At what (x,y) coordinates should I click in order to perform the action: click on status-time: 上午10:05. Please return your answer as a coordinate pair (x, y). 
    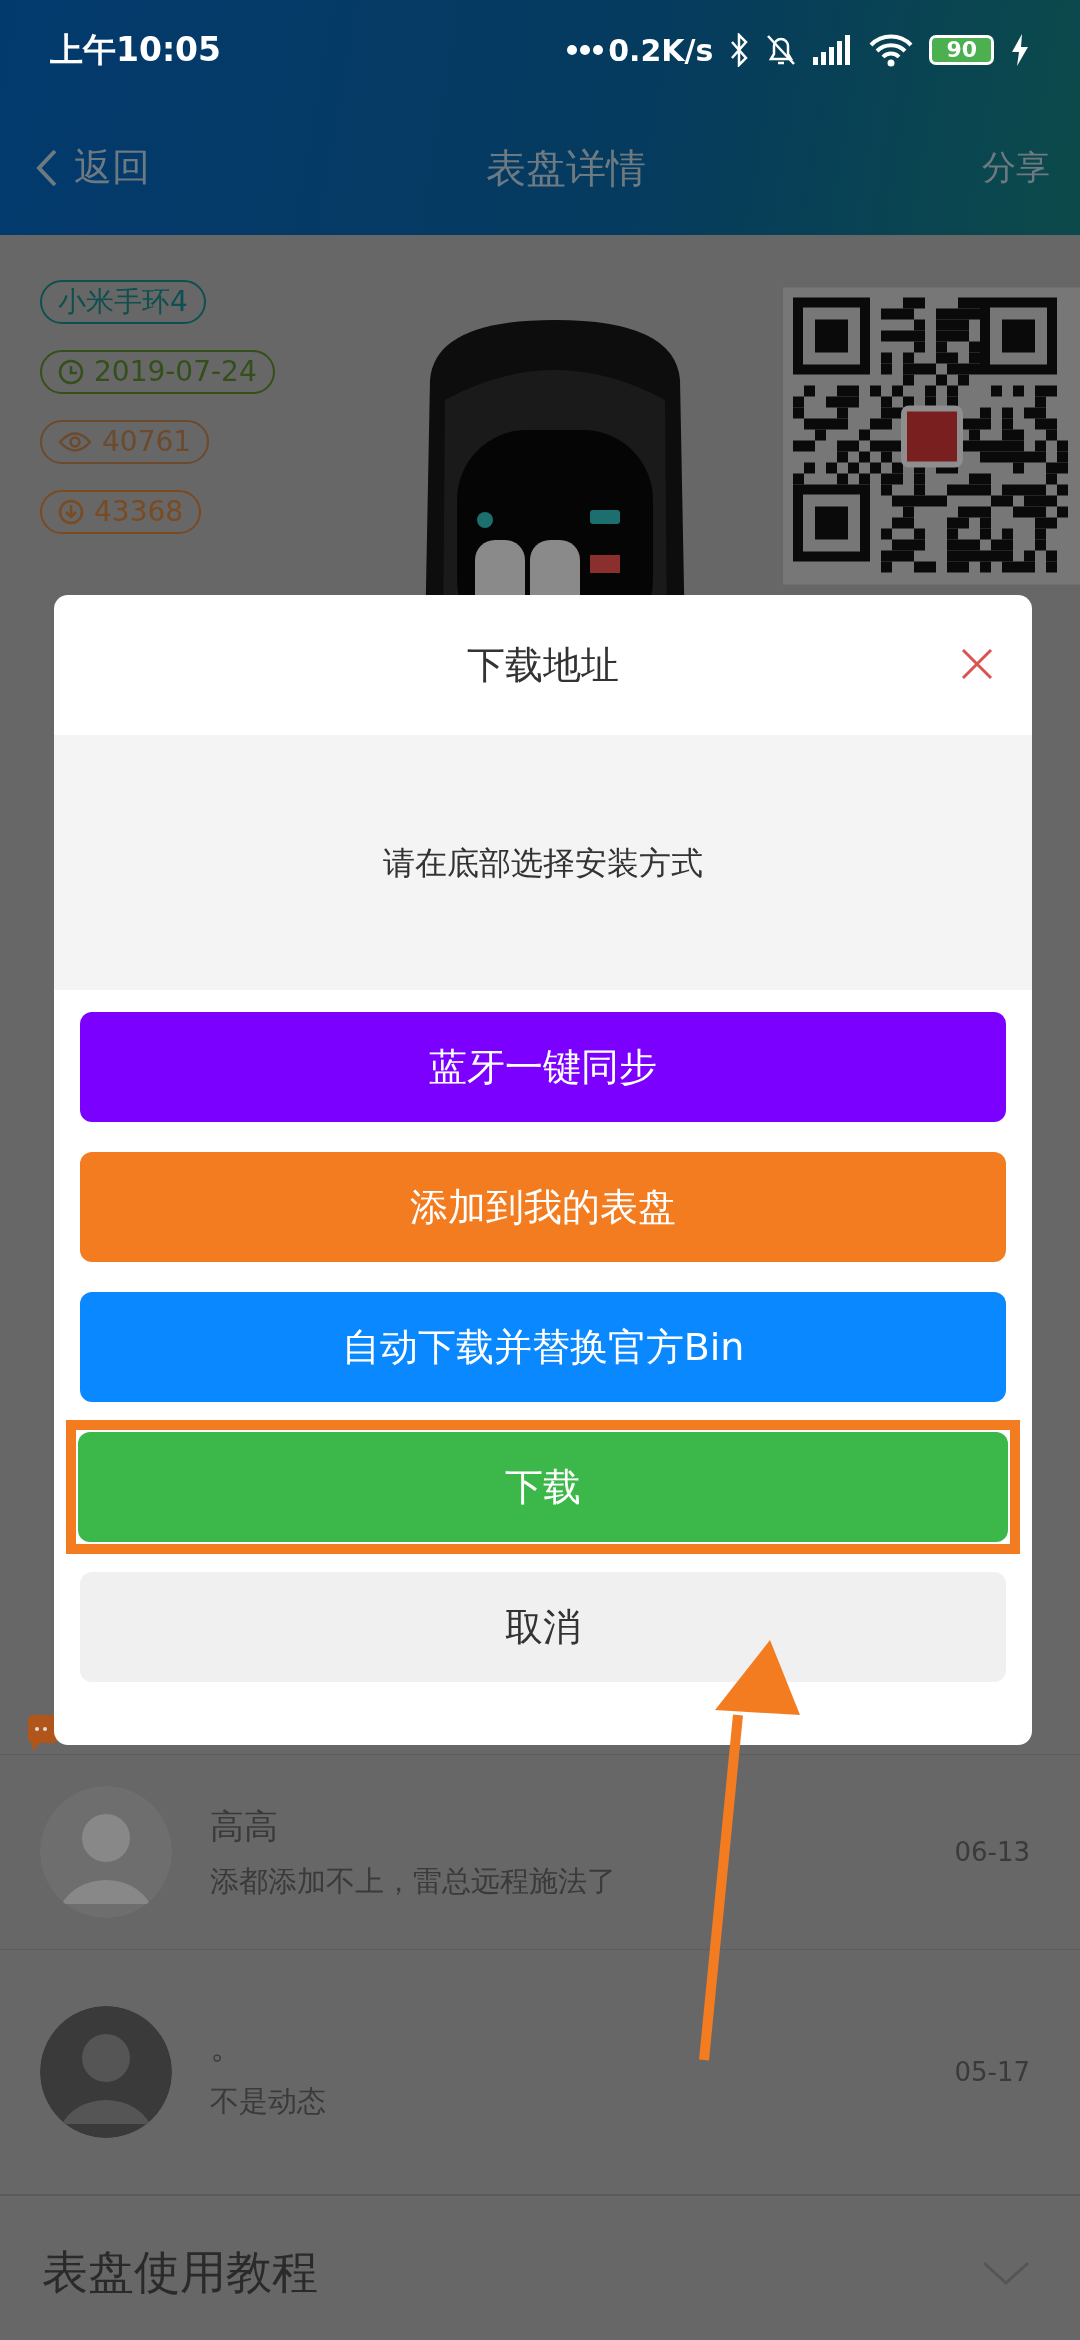
    Looking at the image, I should click on (136, 50).